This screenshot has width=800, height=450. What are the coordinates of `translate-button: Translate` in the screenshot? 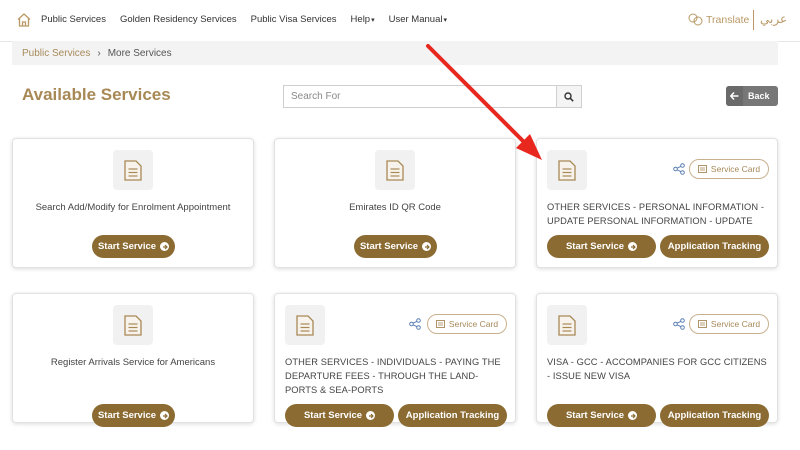 It's located at (718, 19).